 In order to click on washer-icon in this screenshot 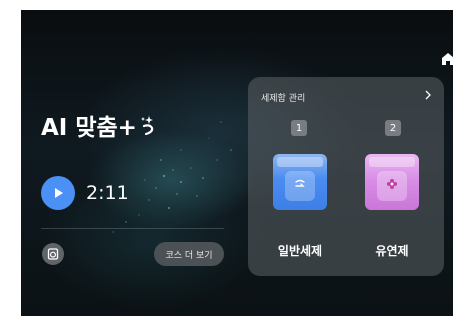, I will do `click(53, 254)`.